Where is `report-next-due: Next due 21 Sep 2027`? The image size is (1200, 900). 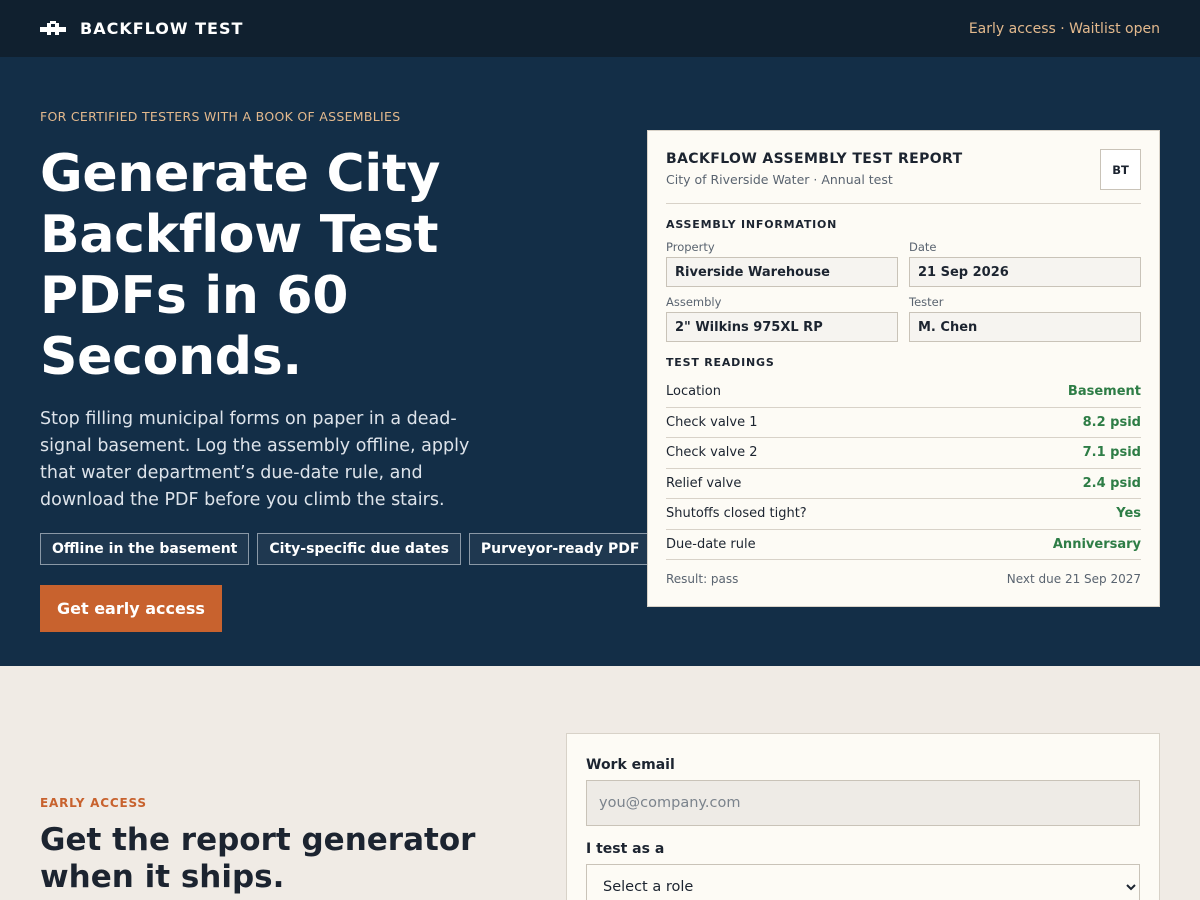 report-next-due: Next due 21 Sep 2027 is located at coordinates (1073, 579).